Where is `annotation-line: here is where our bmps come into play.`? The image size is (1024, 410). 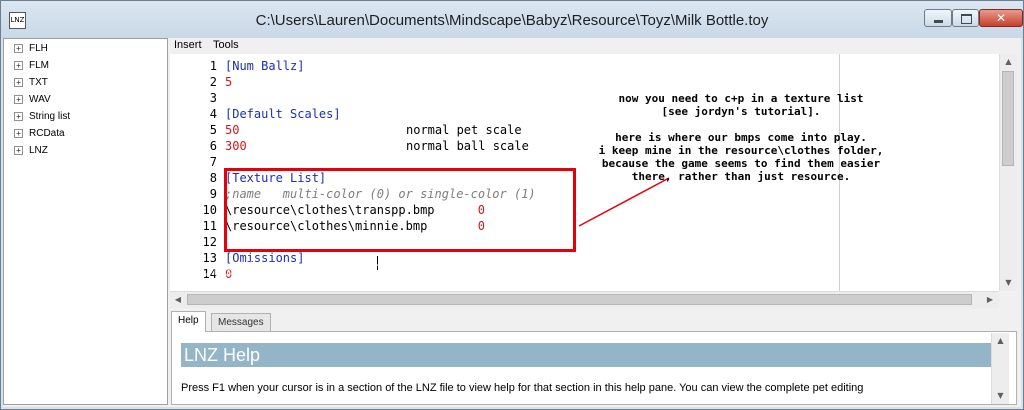 annotation-line: here is where our bmps come into play. is located at coordinates (741, 137).